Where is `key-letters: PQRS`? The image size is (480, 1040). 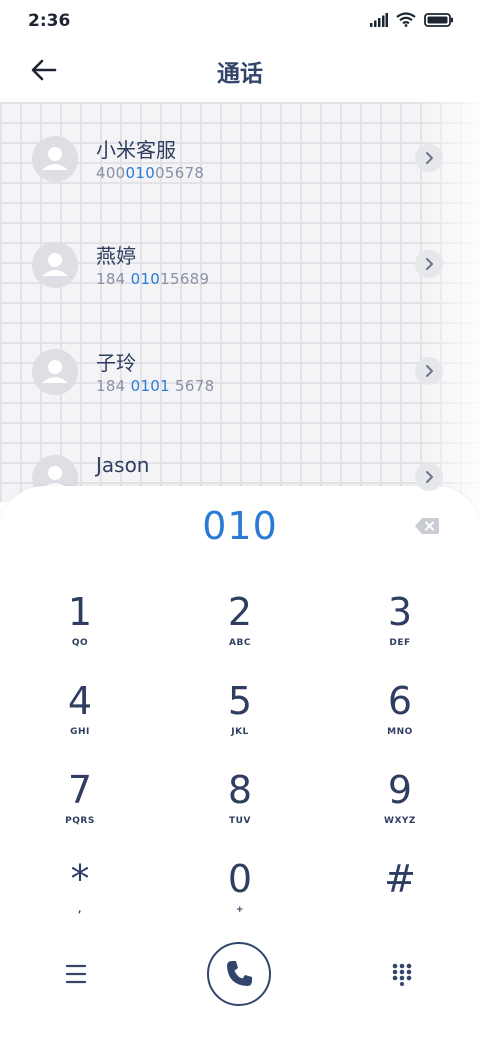 key-letters: PQRS is located at coordinates (80, 821).